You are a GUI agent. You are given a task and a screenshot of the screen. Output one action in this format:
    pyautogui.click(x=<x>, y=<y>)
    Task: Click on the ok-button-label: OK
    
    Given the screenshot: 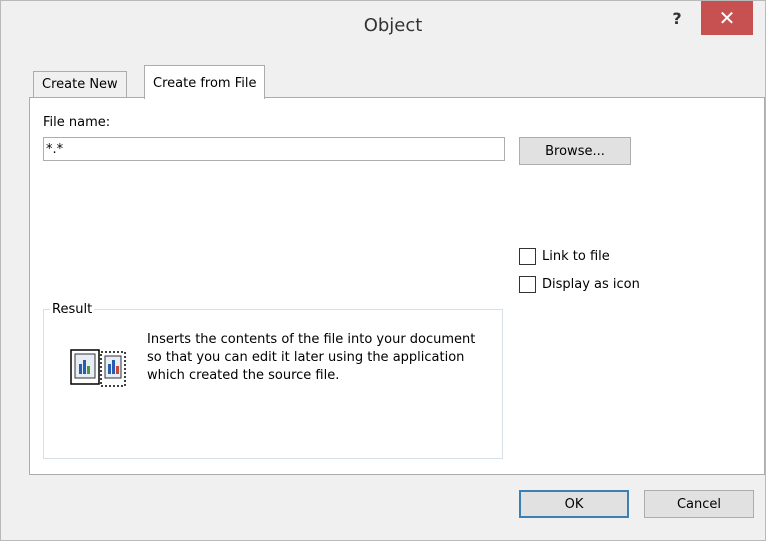 What is the action you would take?
    pyautogui.click(x=574, y=504)
    